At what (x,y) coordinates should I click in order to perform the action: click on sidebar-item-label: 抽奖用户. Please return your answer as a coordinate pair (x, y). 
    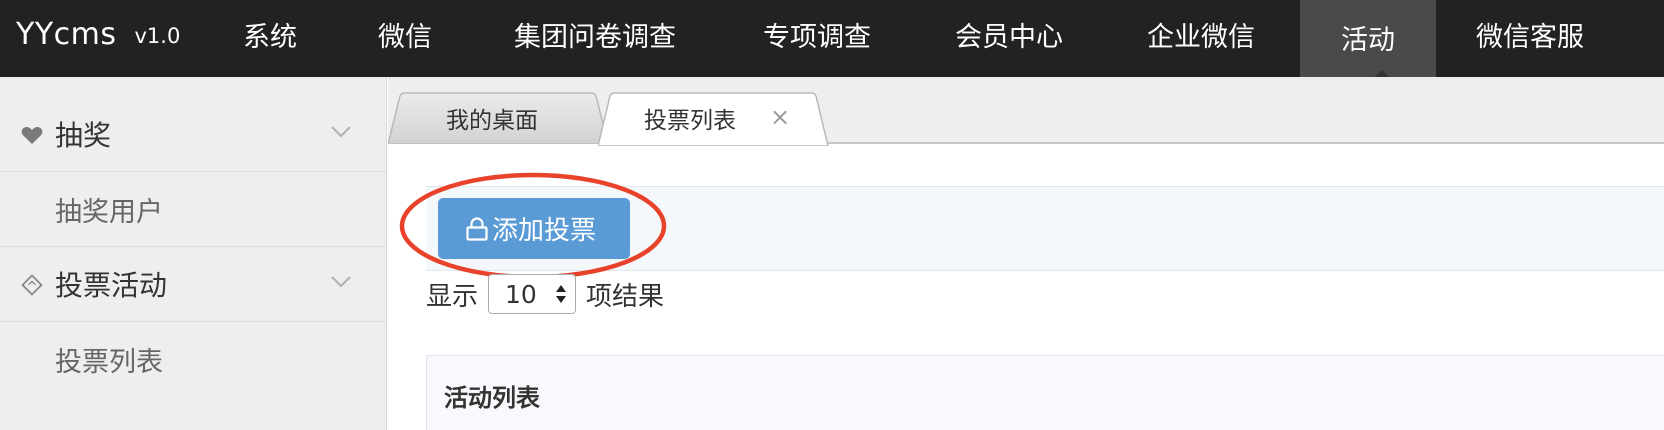
    Looking at the image, I should click on (109, 212).